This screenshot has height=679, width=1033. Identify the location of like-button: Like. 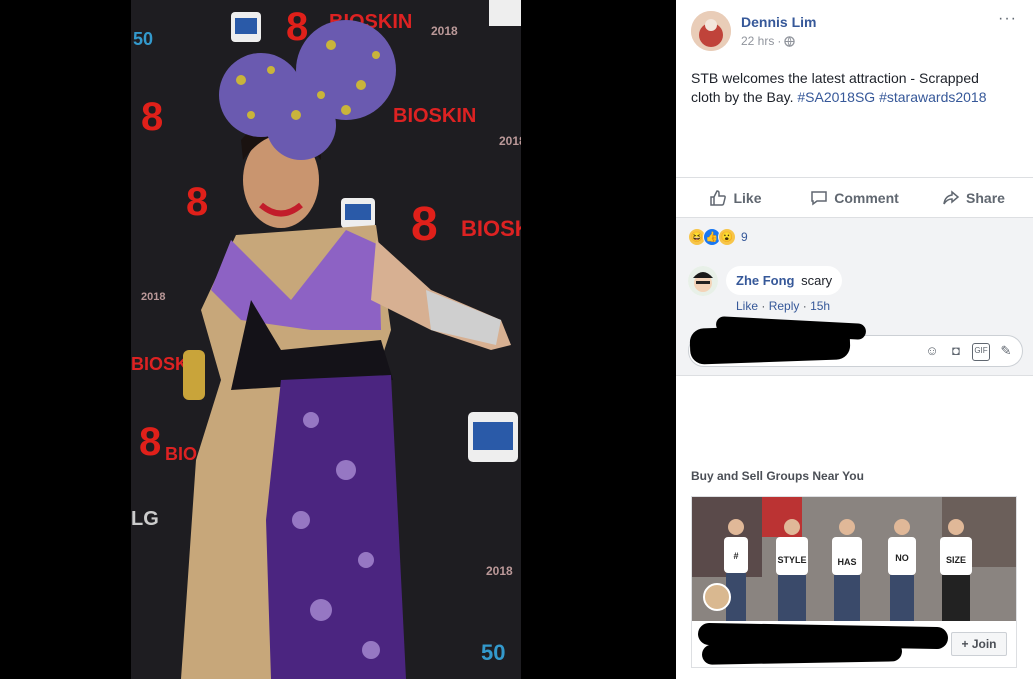
(735, 198).